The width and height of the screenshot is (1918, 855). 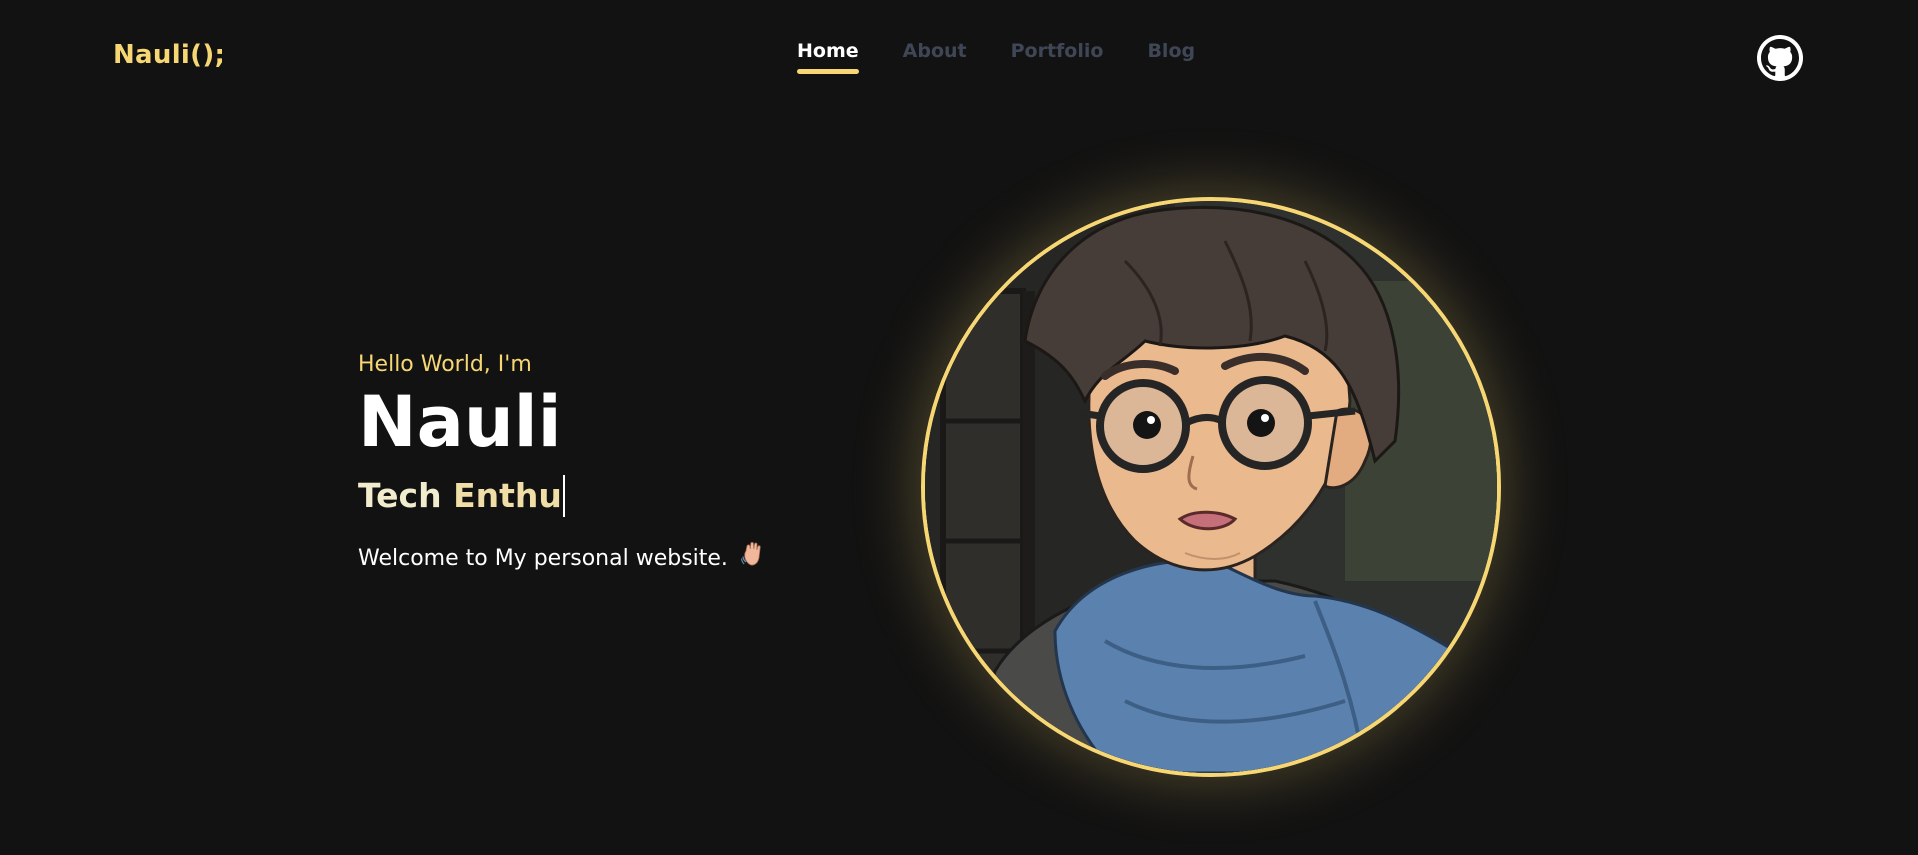 What do you see at coordinates (169, 55) in the screenshot?
I see `site-logo: Nauli();` at bounding box center [169, 55].